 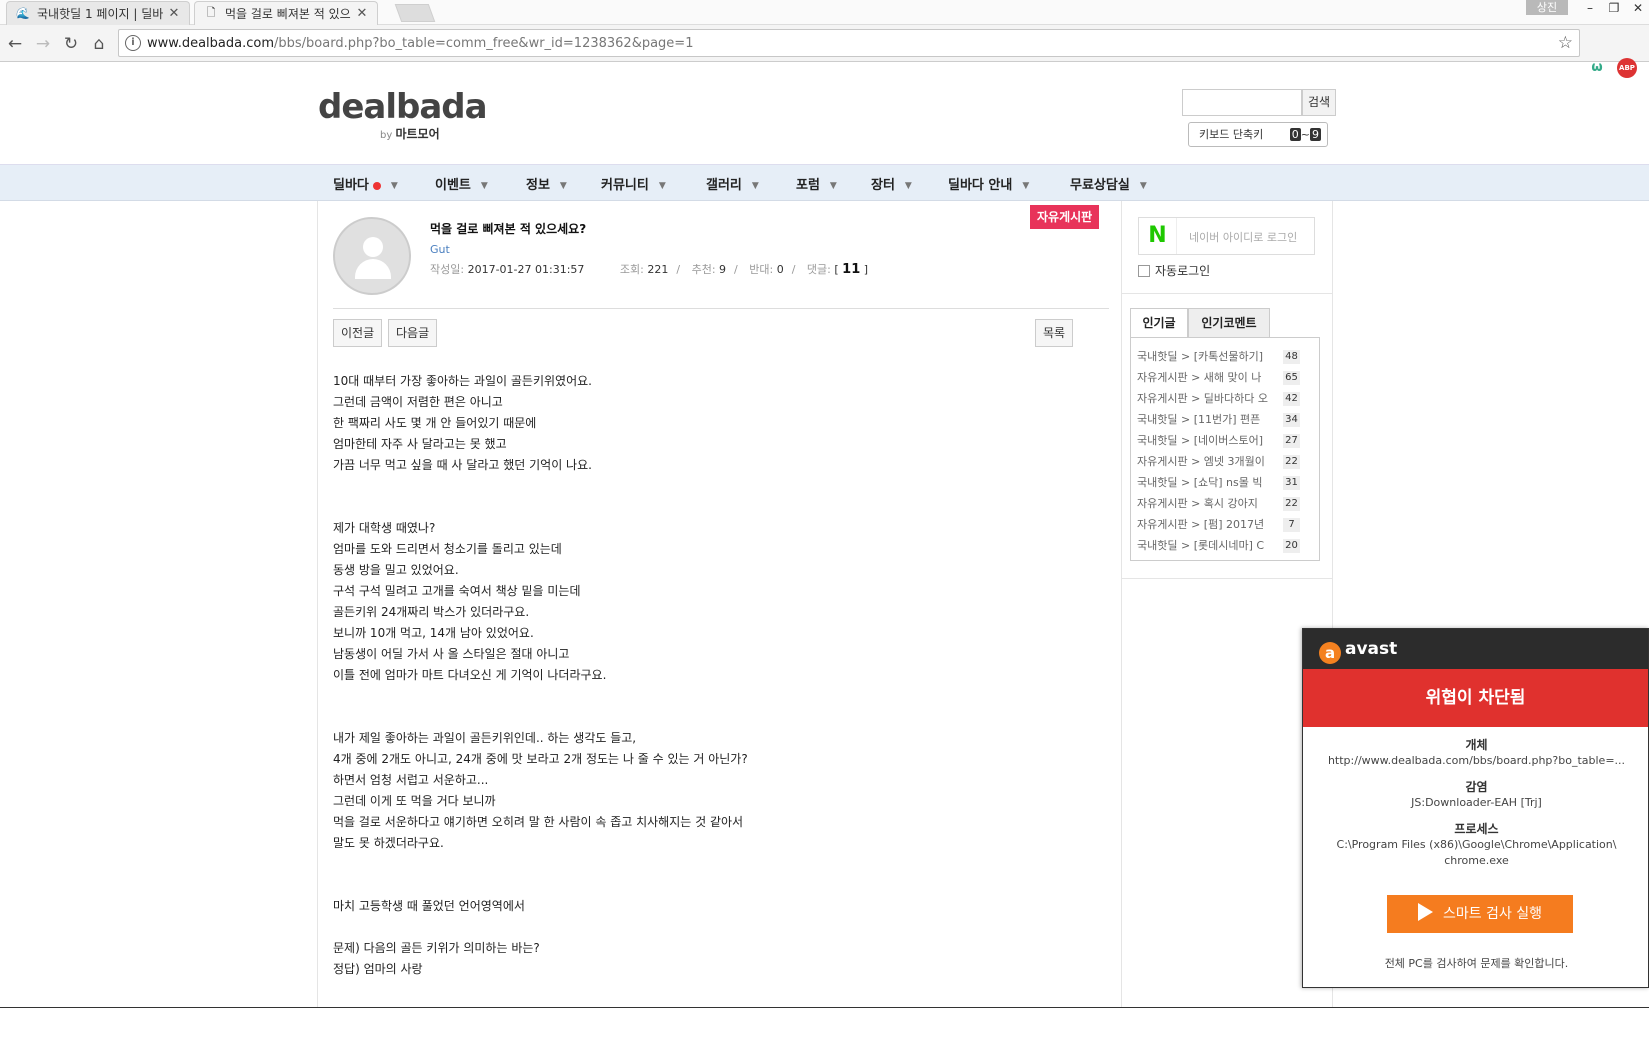 I want to click on popular-item-title: 자유게시판 > 새해 맞이 나, so click(x=1208, y=377).